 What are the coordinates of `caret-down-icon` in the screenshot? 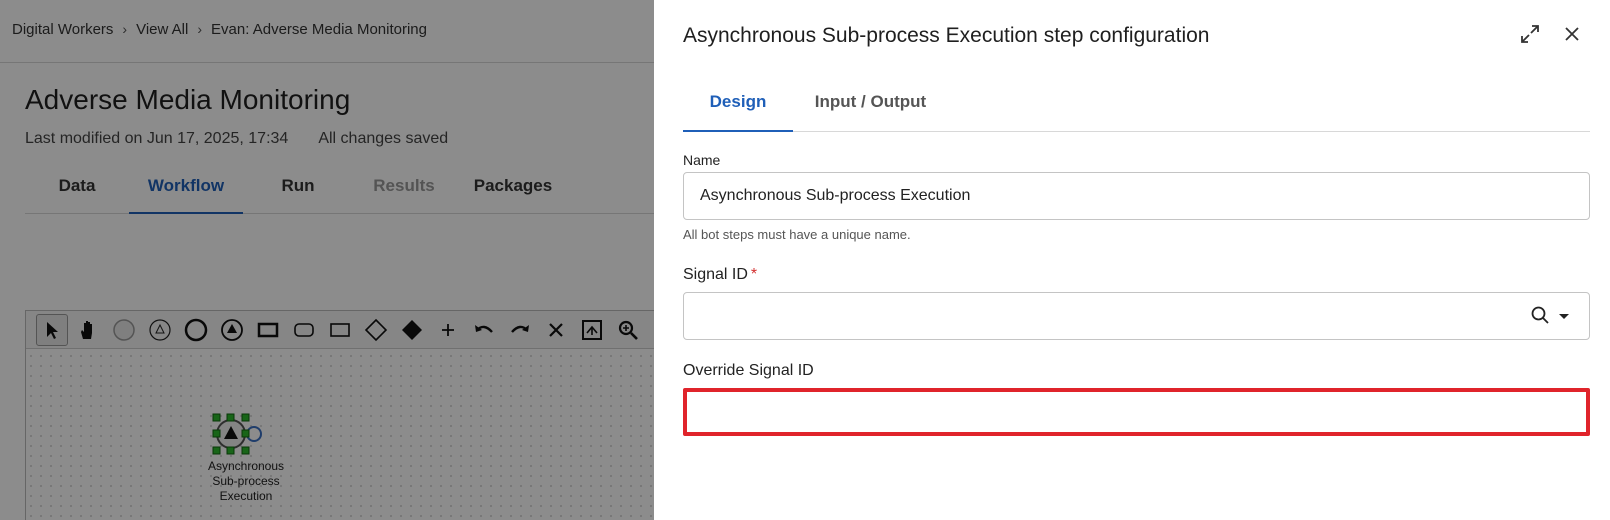 It's located at (1564, 318).